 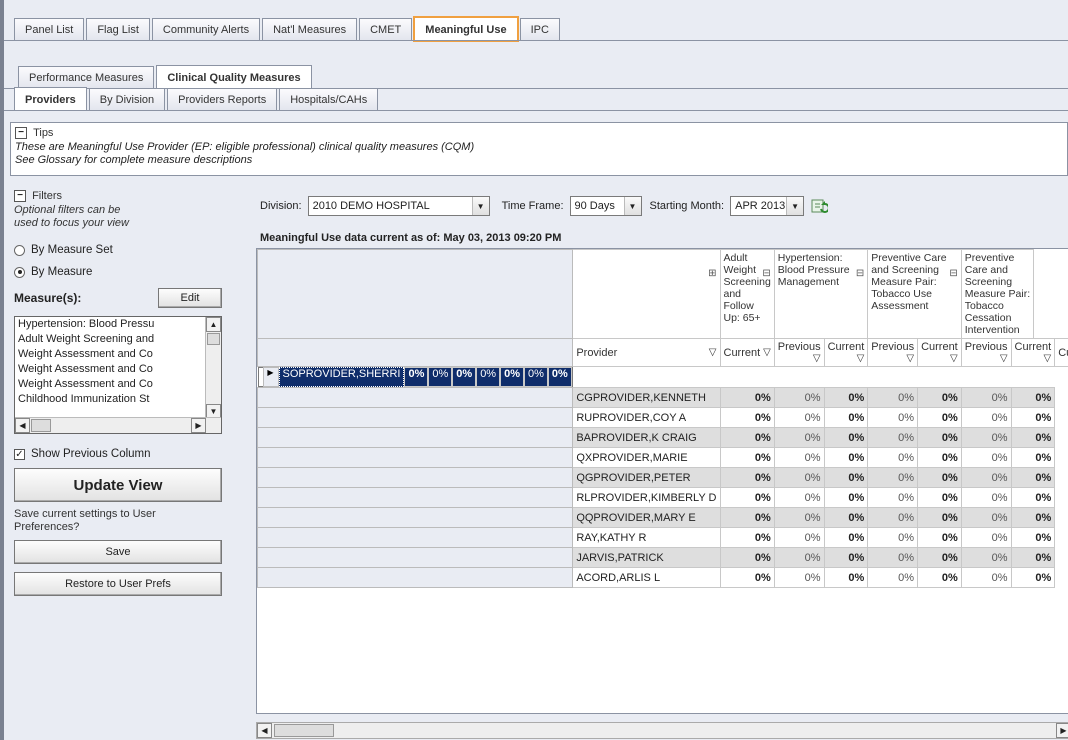 What do you see at coordinates (129, 250) in the screenshot?
I see `radio-by-measure-set: By Measure Set` at bounding box center [129, 250].